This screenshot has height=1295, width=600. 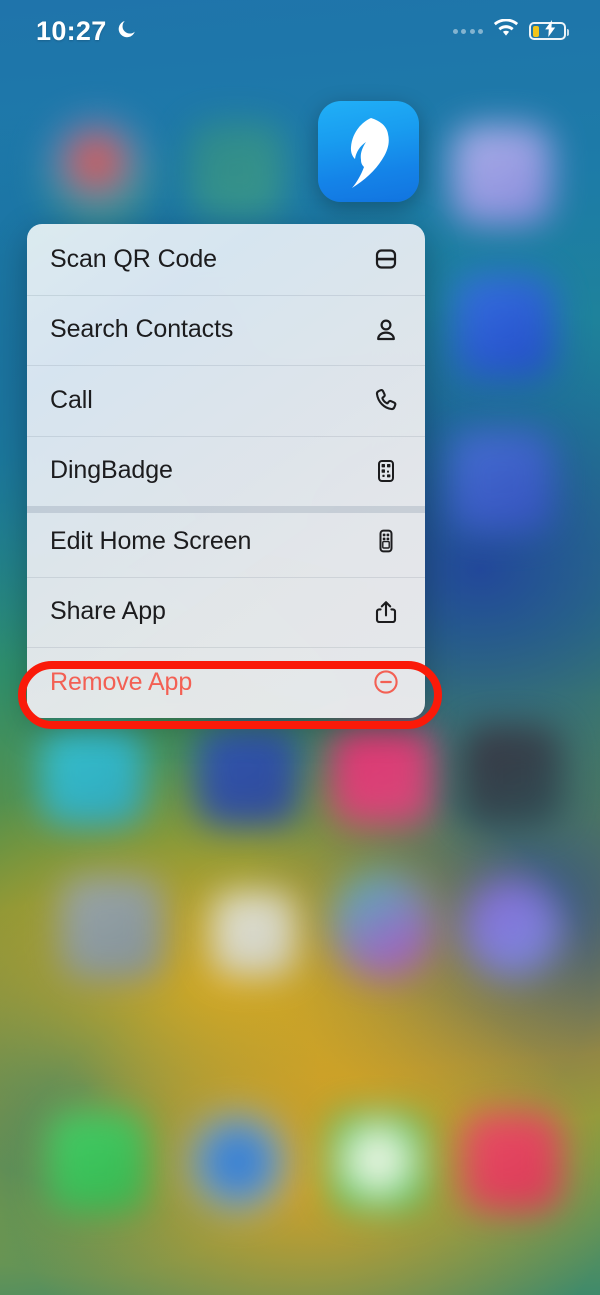 I want to click on menu-item-label: DingBadge, so click(x=111, y=470).